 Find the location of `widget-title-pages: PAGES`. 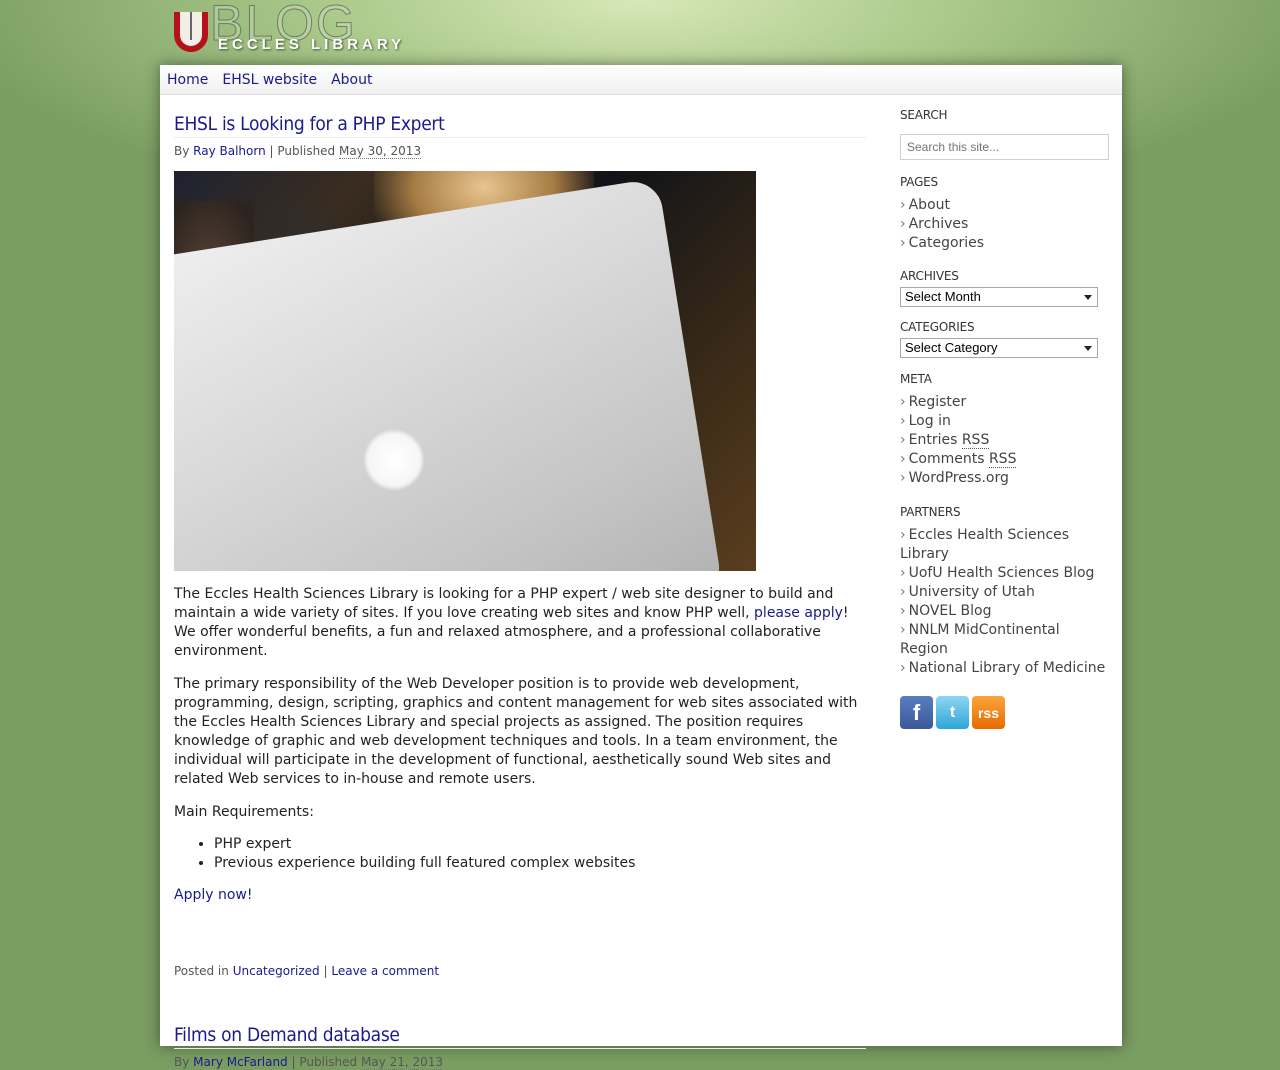

widget-title-pages: PAGES is located at coordinates (919, 182).